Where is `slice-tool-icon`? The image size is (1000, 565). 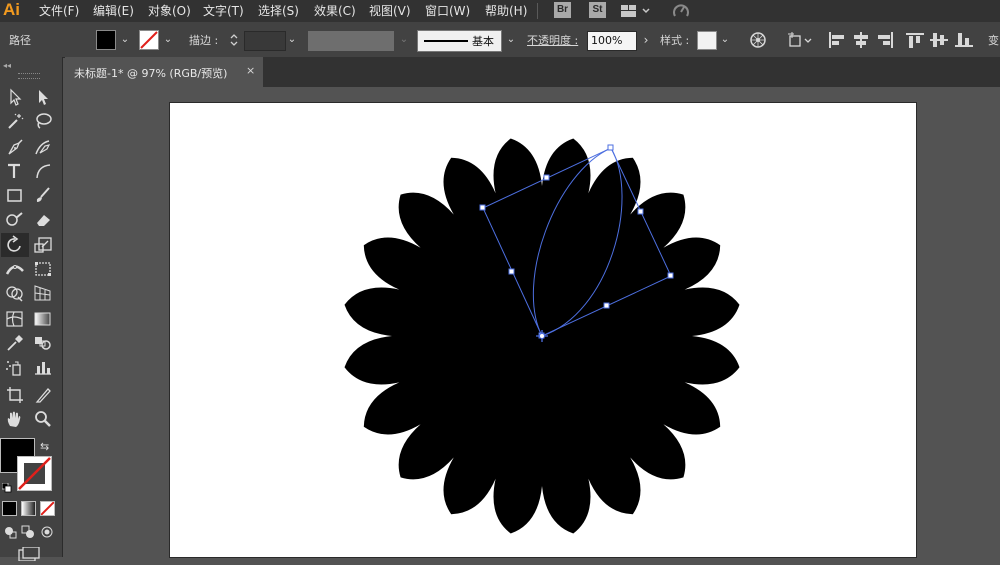
slice-tool-icon is located at coordinates (43, 395).